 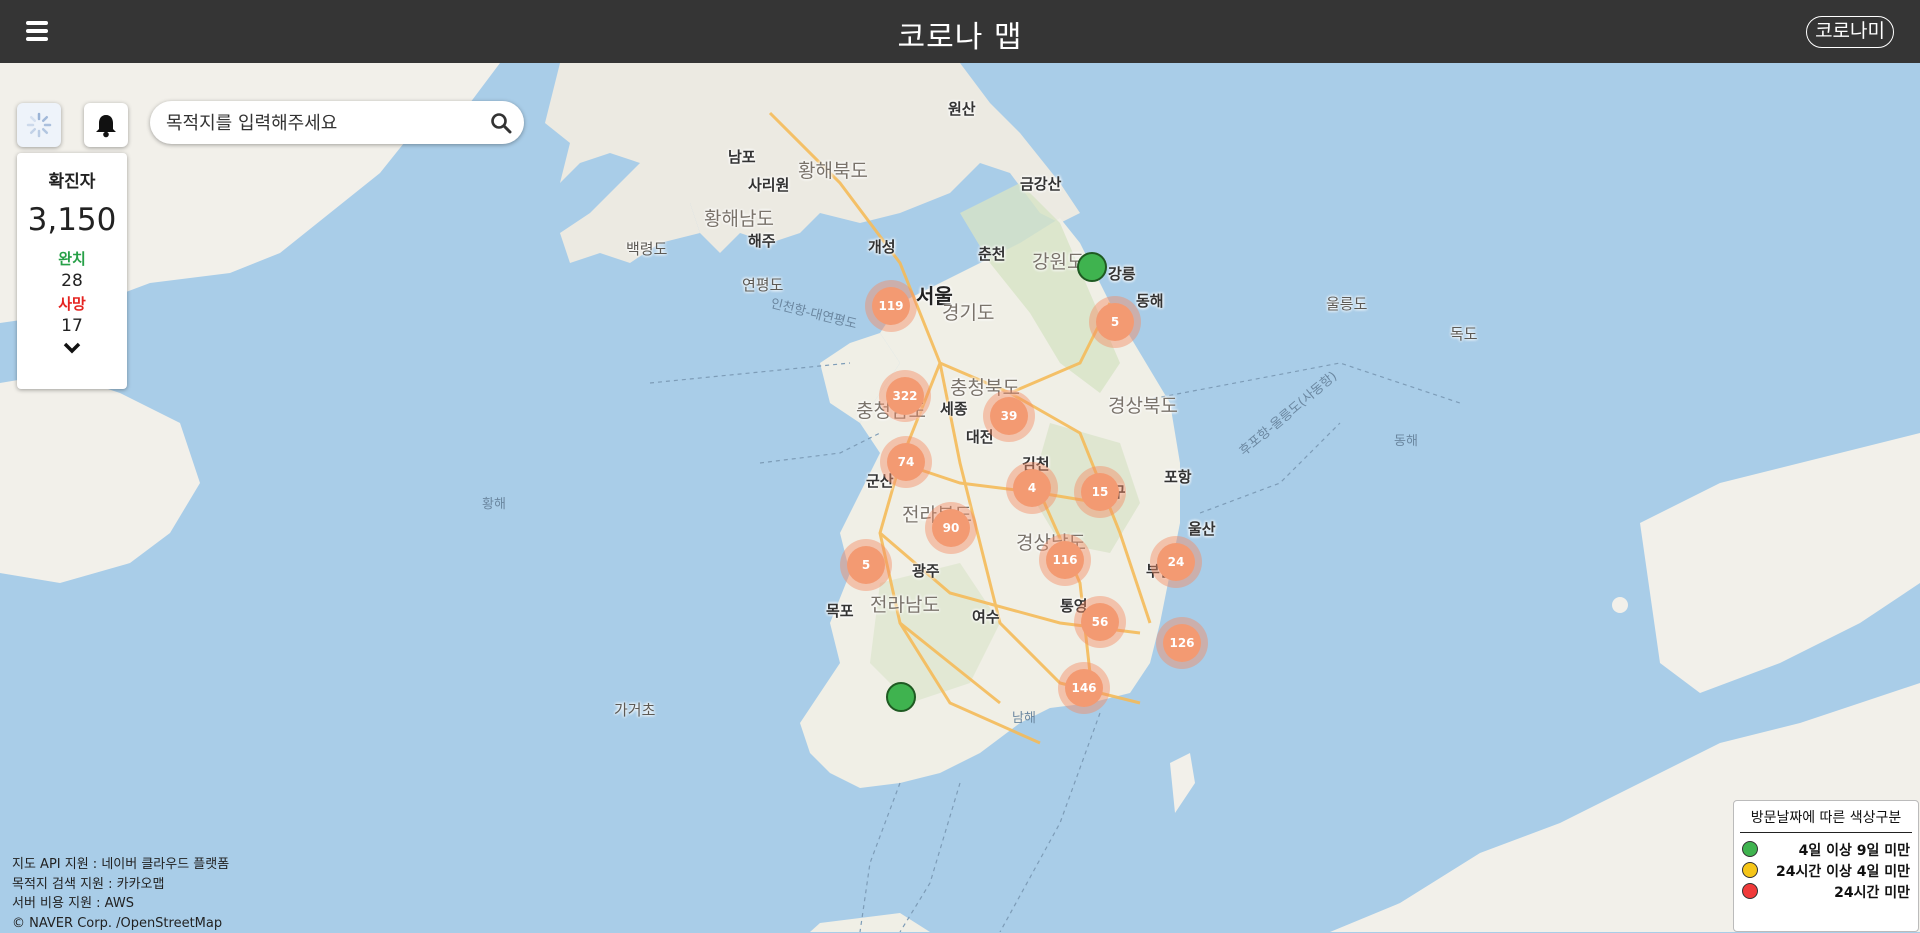 I want to click on place-label: 황해남도, so click(x=739, y=217).